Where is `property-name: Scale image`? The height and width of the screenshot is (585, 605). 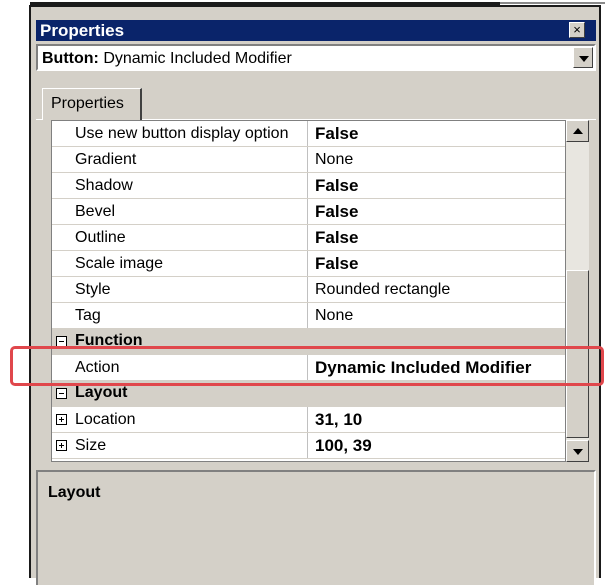 property-name: Scale image is located at coordinates (119, 263).